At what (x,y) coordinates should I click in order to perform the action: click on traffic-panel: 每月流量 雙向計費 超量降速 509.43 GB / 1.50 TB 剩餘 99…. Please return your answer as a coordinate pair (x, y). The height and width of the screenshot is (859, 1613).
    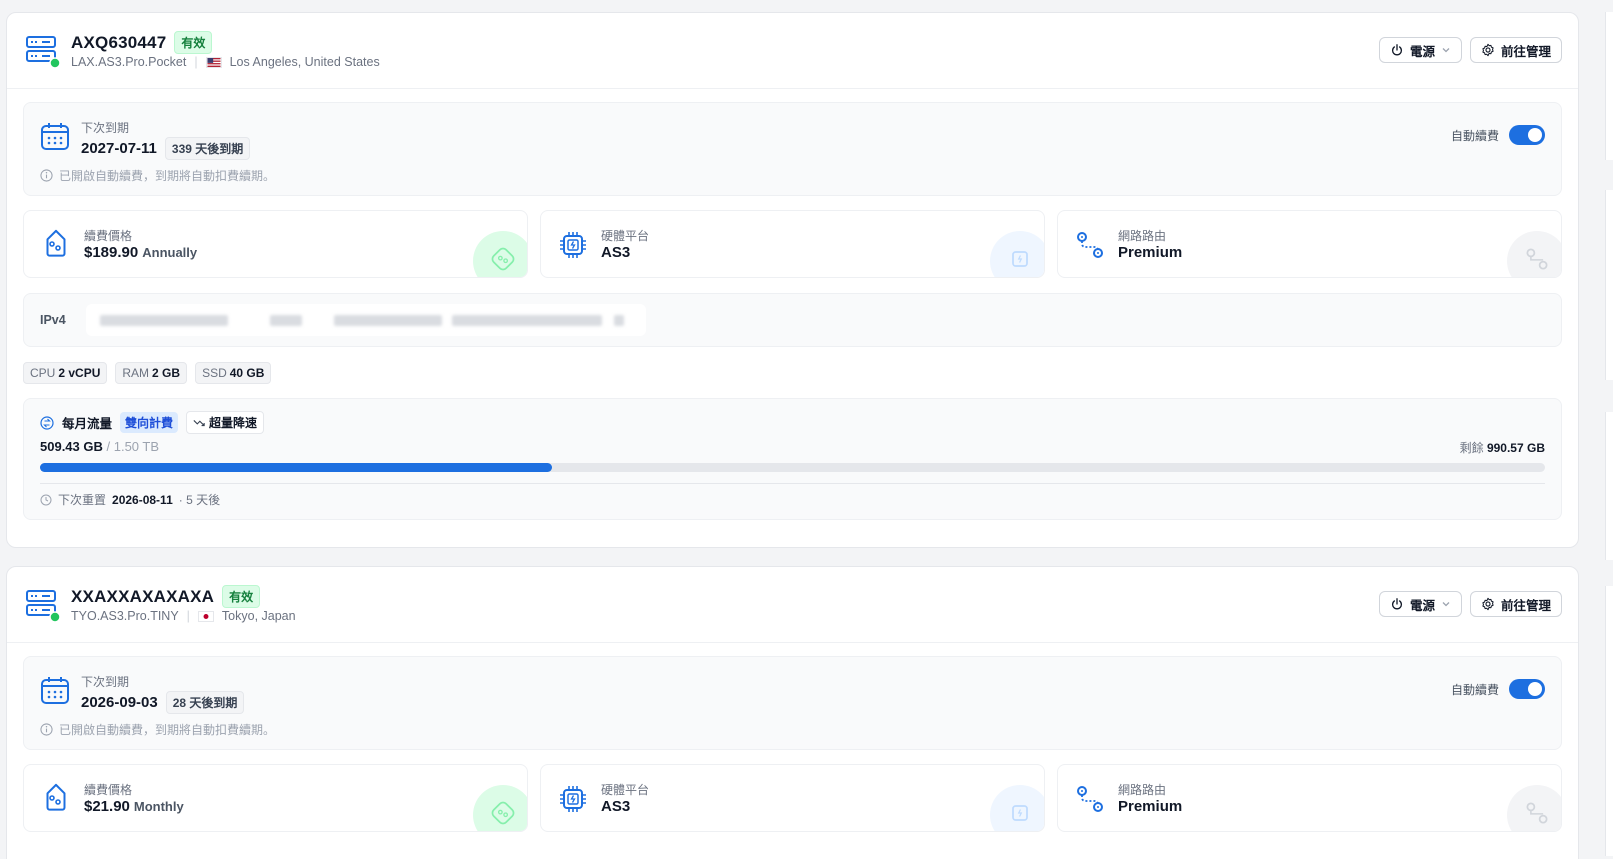
    Looking at the image, I should click on (792, 459).